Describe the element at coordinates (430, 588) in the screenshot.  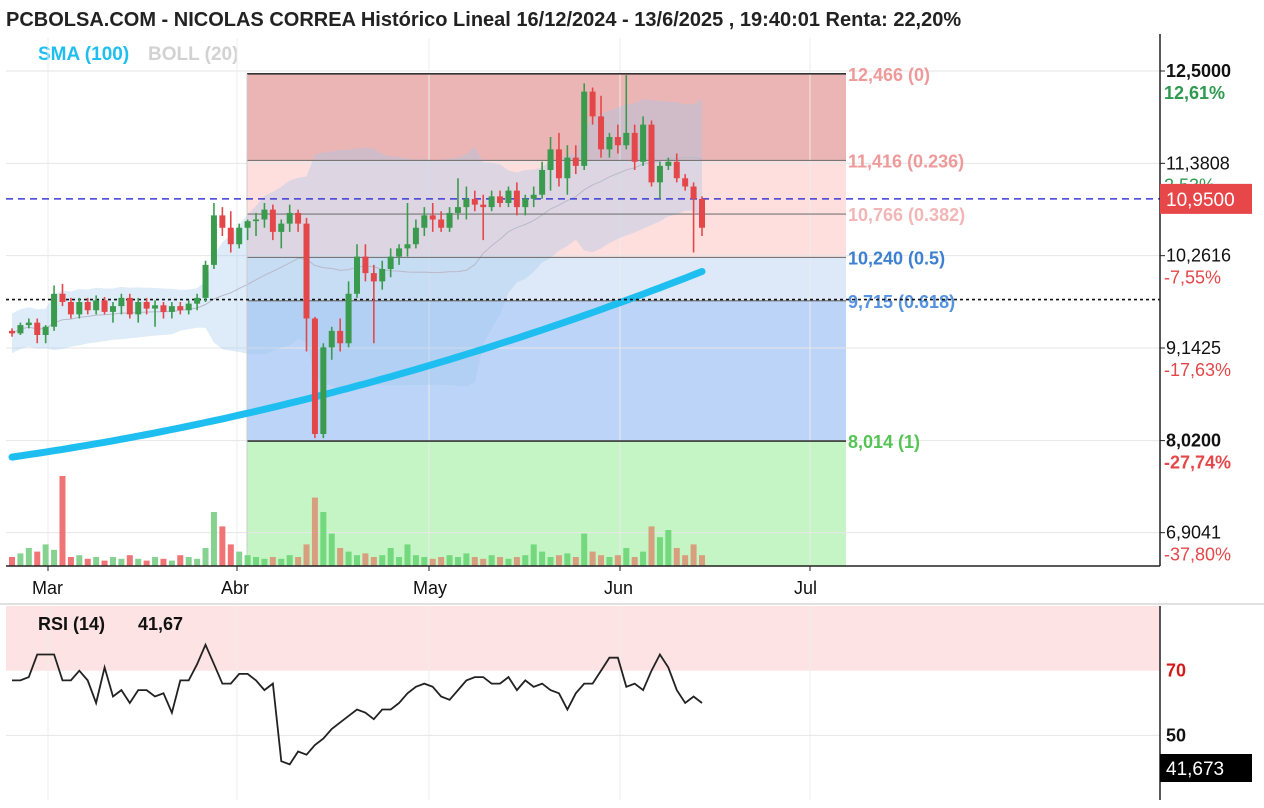
I see `x-tick-label: May` at that location.